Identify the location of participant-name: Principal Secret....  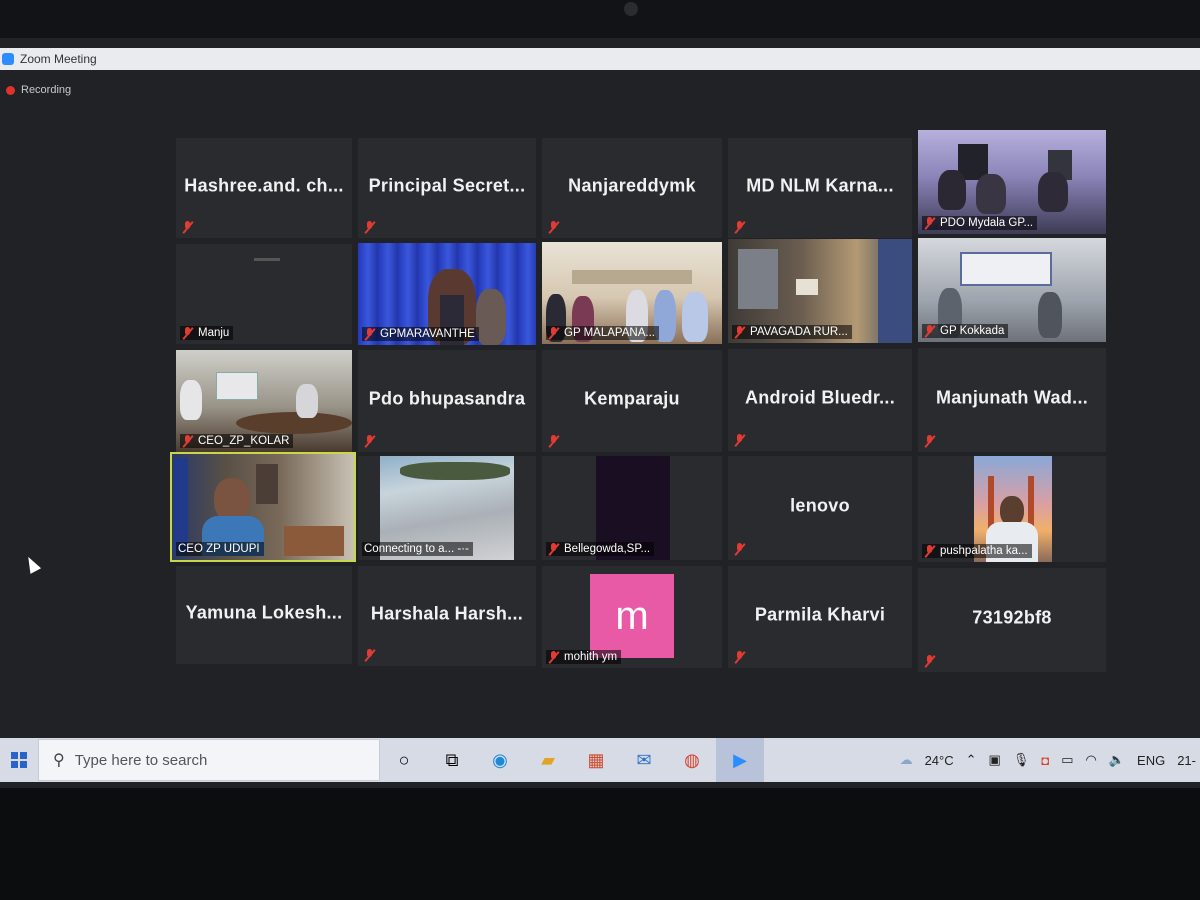
(447, 185).